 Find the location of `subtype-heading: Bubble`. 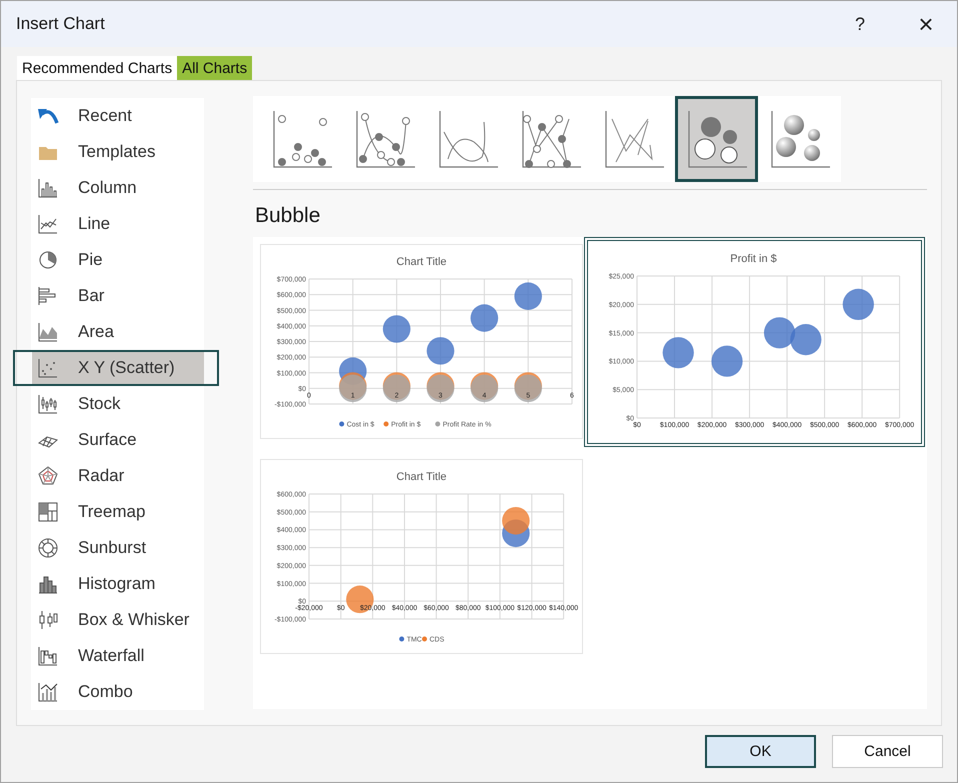

subtype-heading: Bubble is located at coordinates (287, 216).